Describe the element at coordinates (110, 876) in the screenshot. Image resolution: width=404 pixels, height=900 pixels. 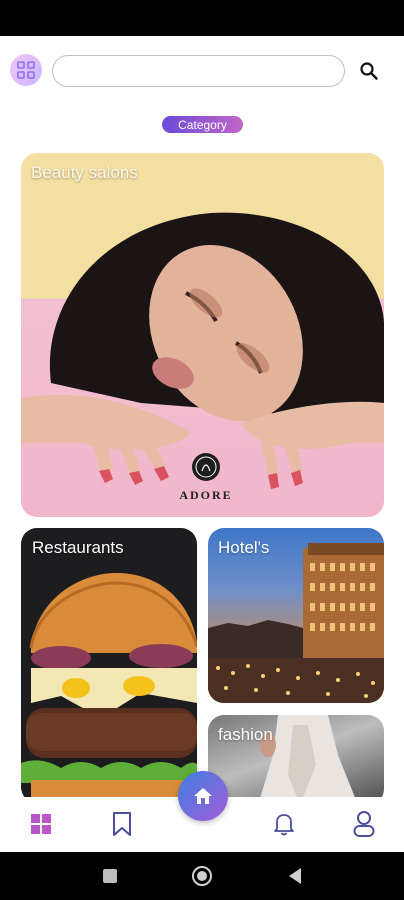
I see `recents-icon` at that location.